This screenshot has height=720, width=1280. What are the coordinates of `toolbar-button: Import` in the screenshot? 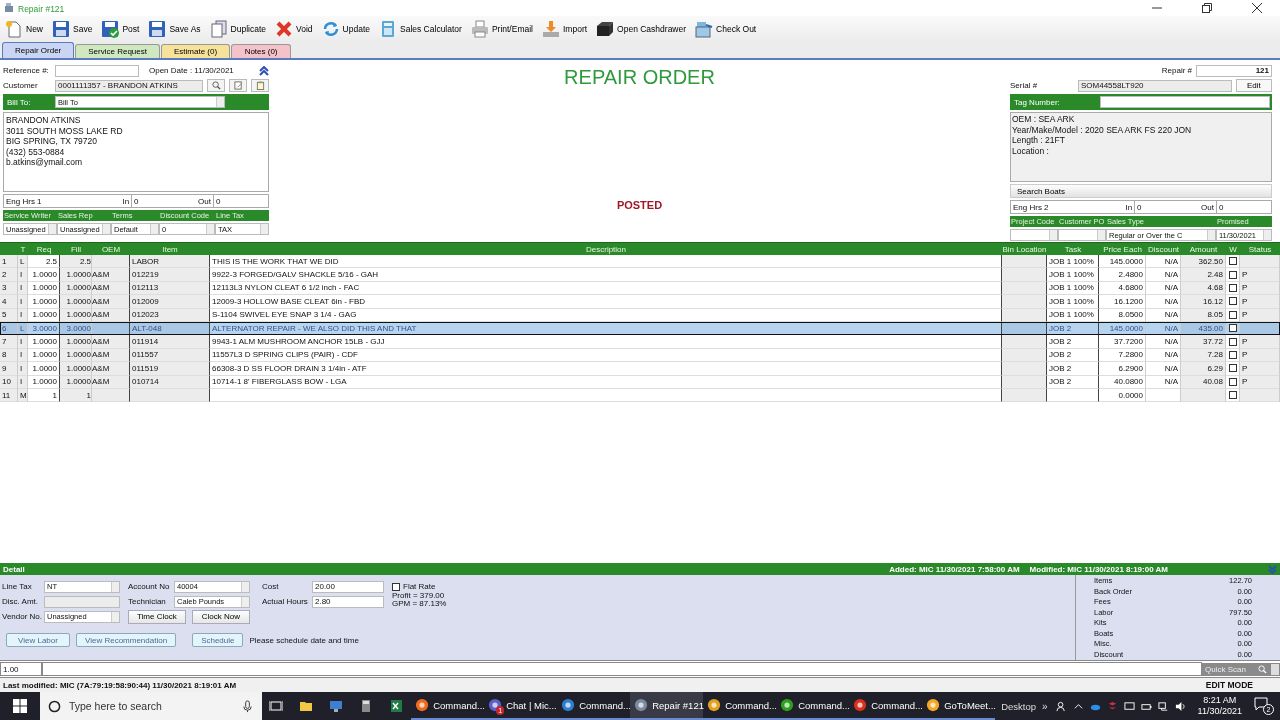 It's located at (565, 29).